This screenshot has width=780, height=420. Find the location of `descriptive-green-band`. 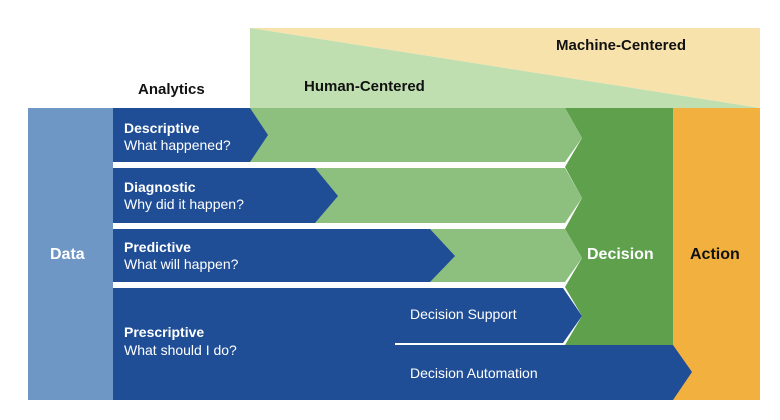

descriptive-green-band is located at coordinates (416, 135).